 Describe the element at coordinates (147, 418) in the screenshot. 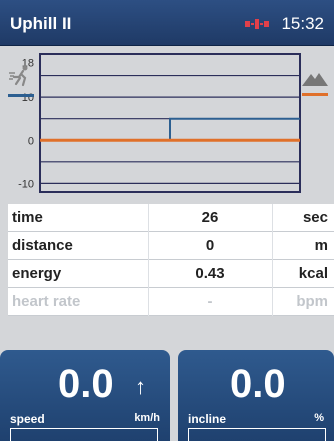

I see `speed-unit: km/h` at that location.